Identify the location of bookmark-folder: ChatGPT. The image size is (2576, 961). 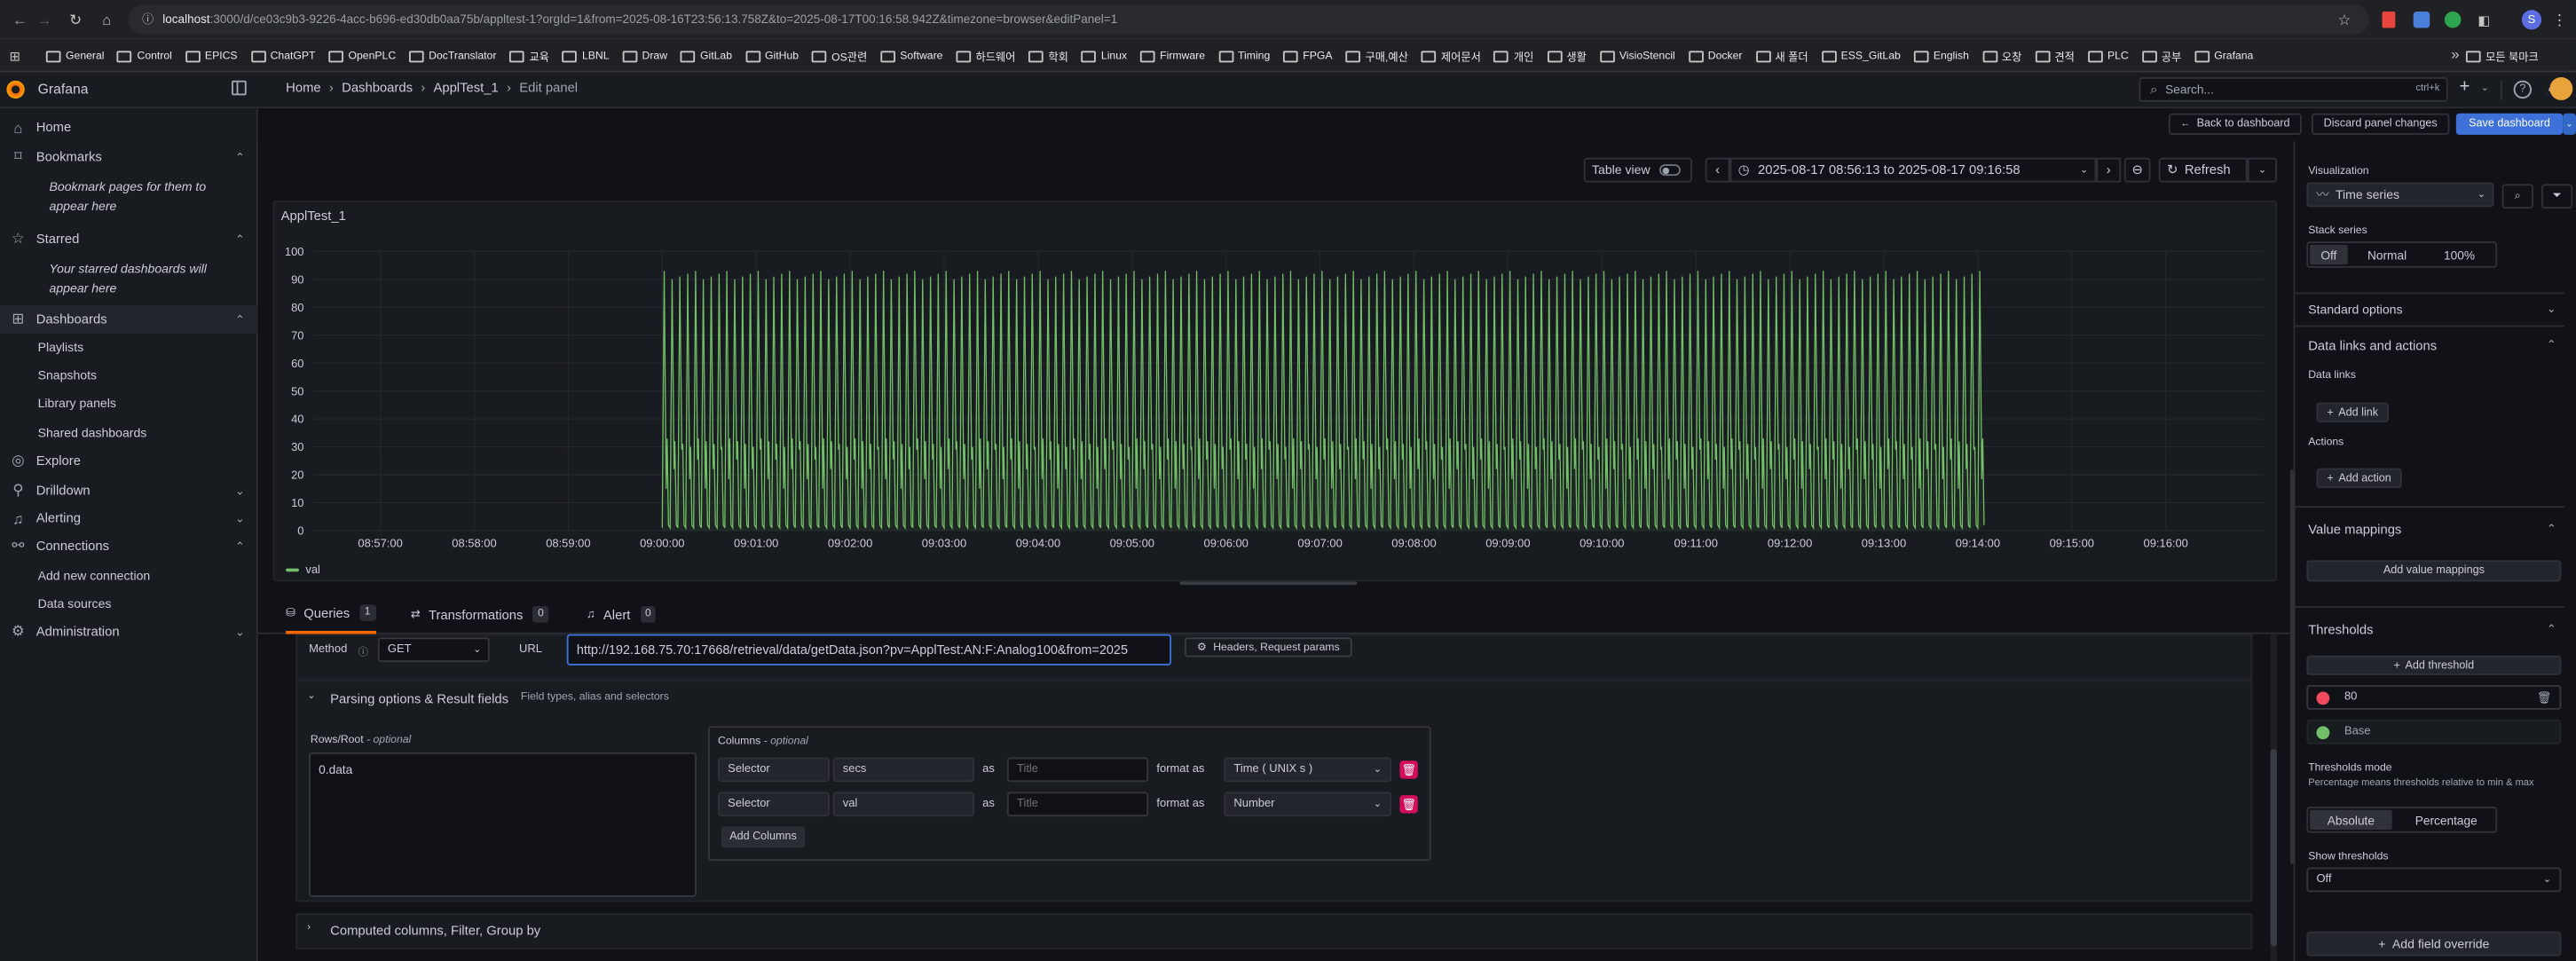
(282, 54).